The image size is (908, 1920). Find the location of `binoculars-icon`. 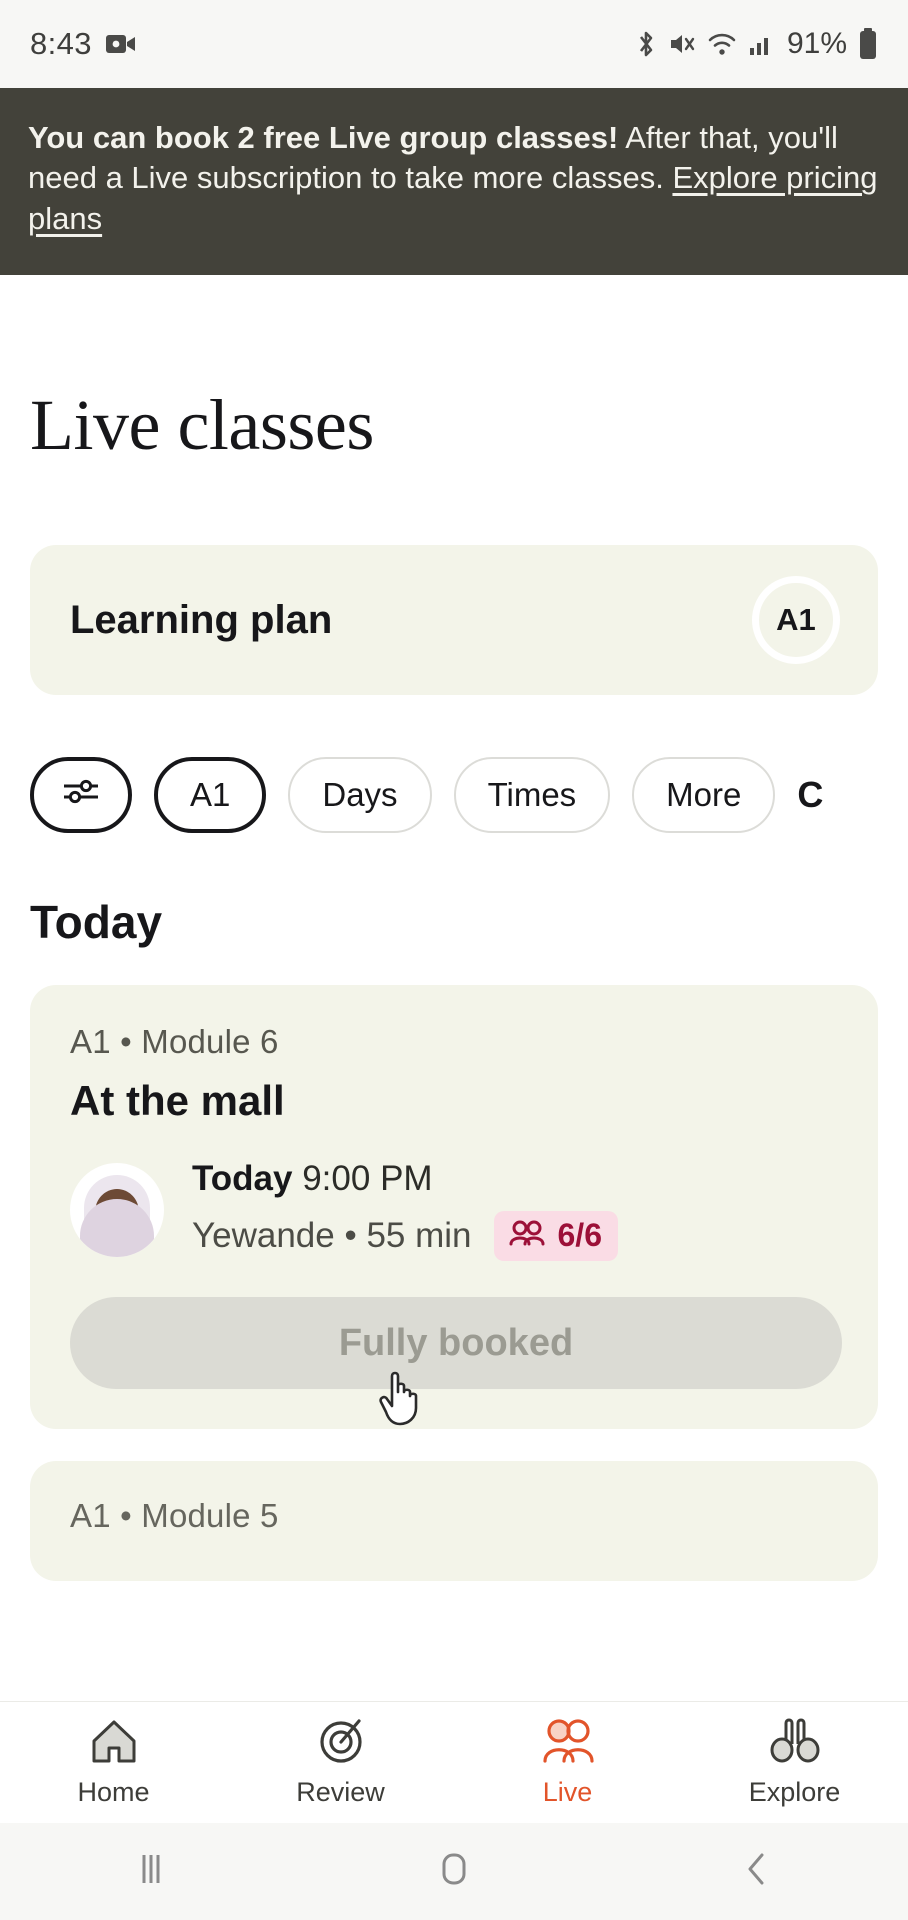

binoculars-icon is located at coordinates (795, 1743).